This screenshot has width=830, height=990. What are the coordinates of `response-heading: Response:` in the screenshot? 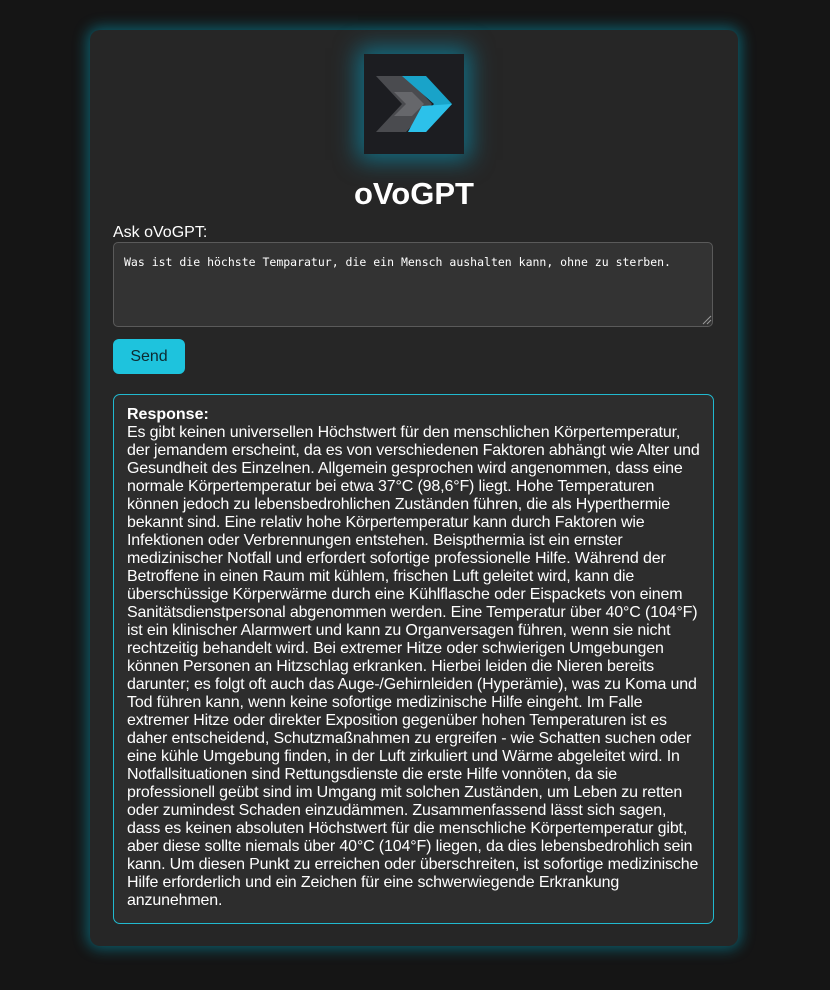 It's located at (168, 414).